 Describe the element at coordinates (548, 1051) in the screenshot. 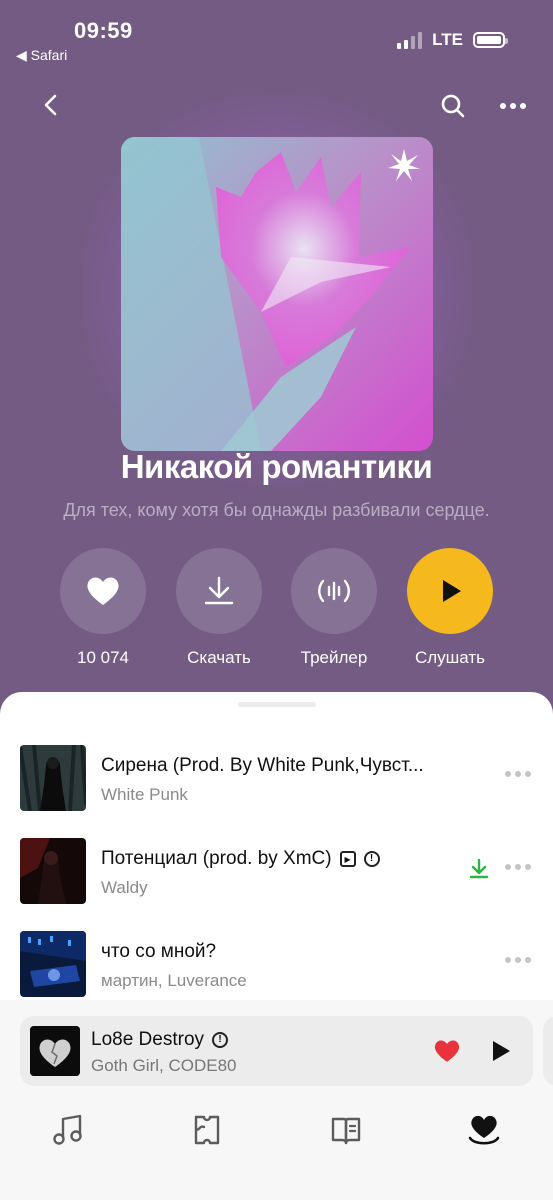

I see `next-player-card` at that location.